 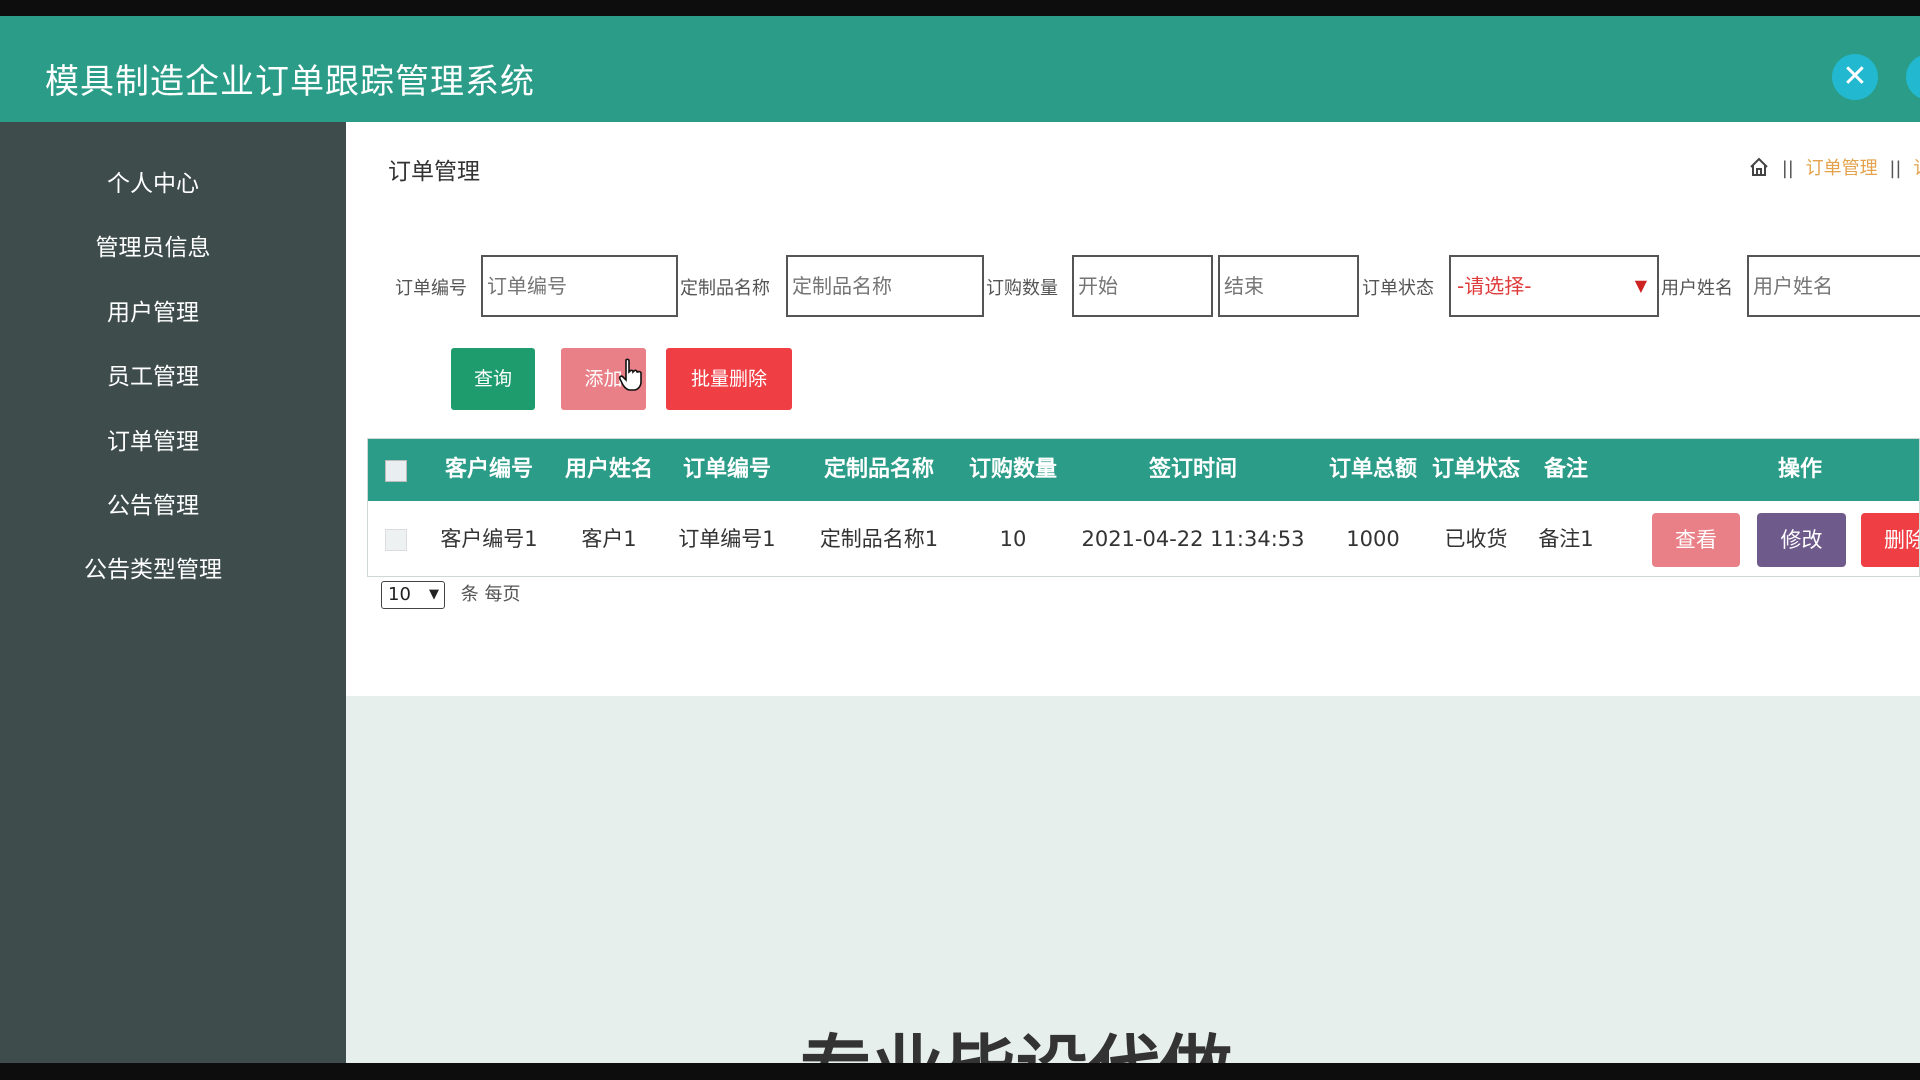 I want to click on order-no-label: 订单编号, so click(x=431, y=288).